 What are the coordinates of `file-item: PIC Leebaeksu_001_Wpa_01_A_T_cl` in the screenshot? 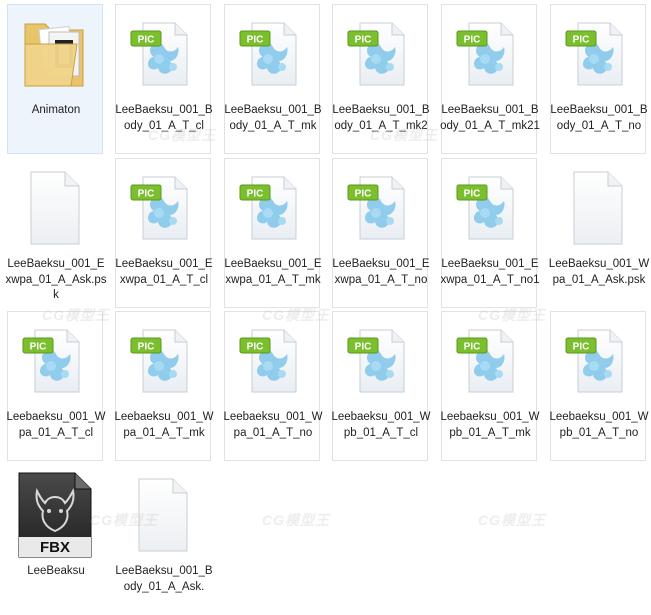 It's located at (56, 386).